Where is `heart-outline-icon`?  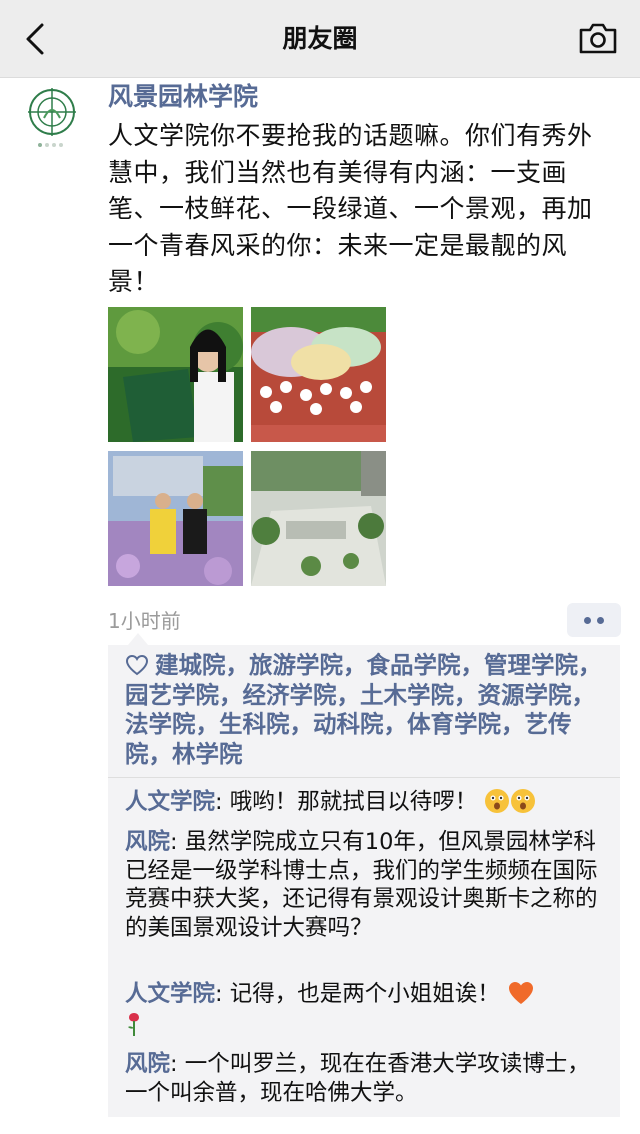 heart-outline-icon is located at coordinates (137, 665).